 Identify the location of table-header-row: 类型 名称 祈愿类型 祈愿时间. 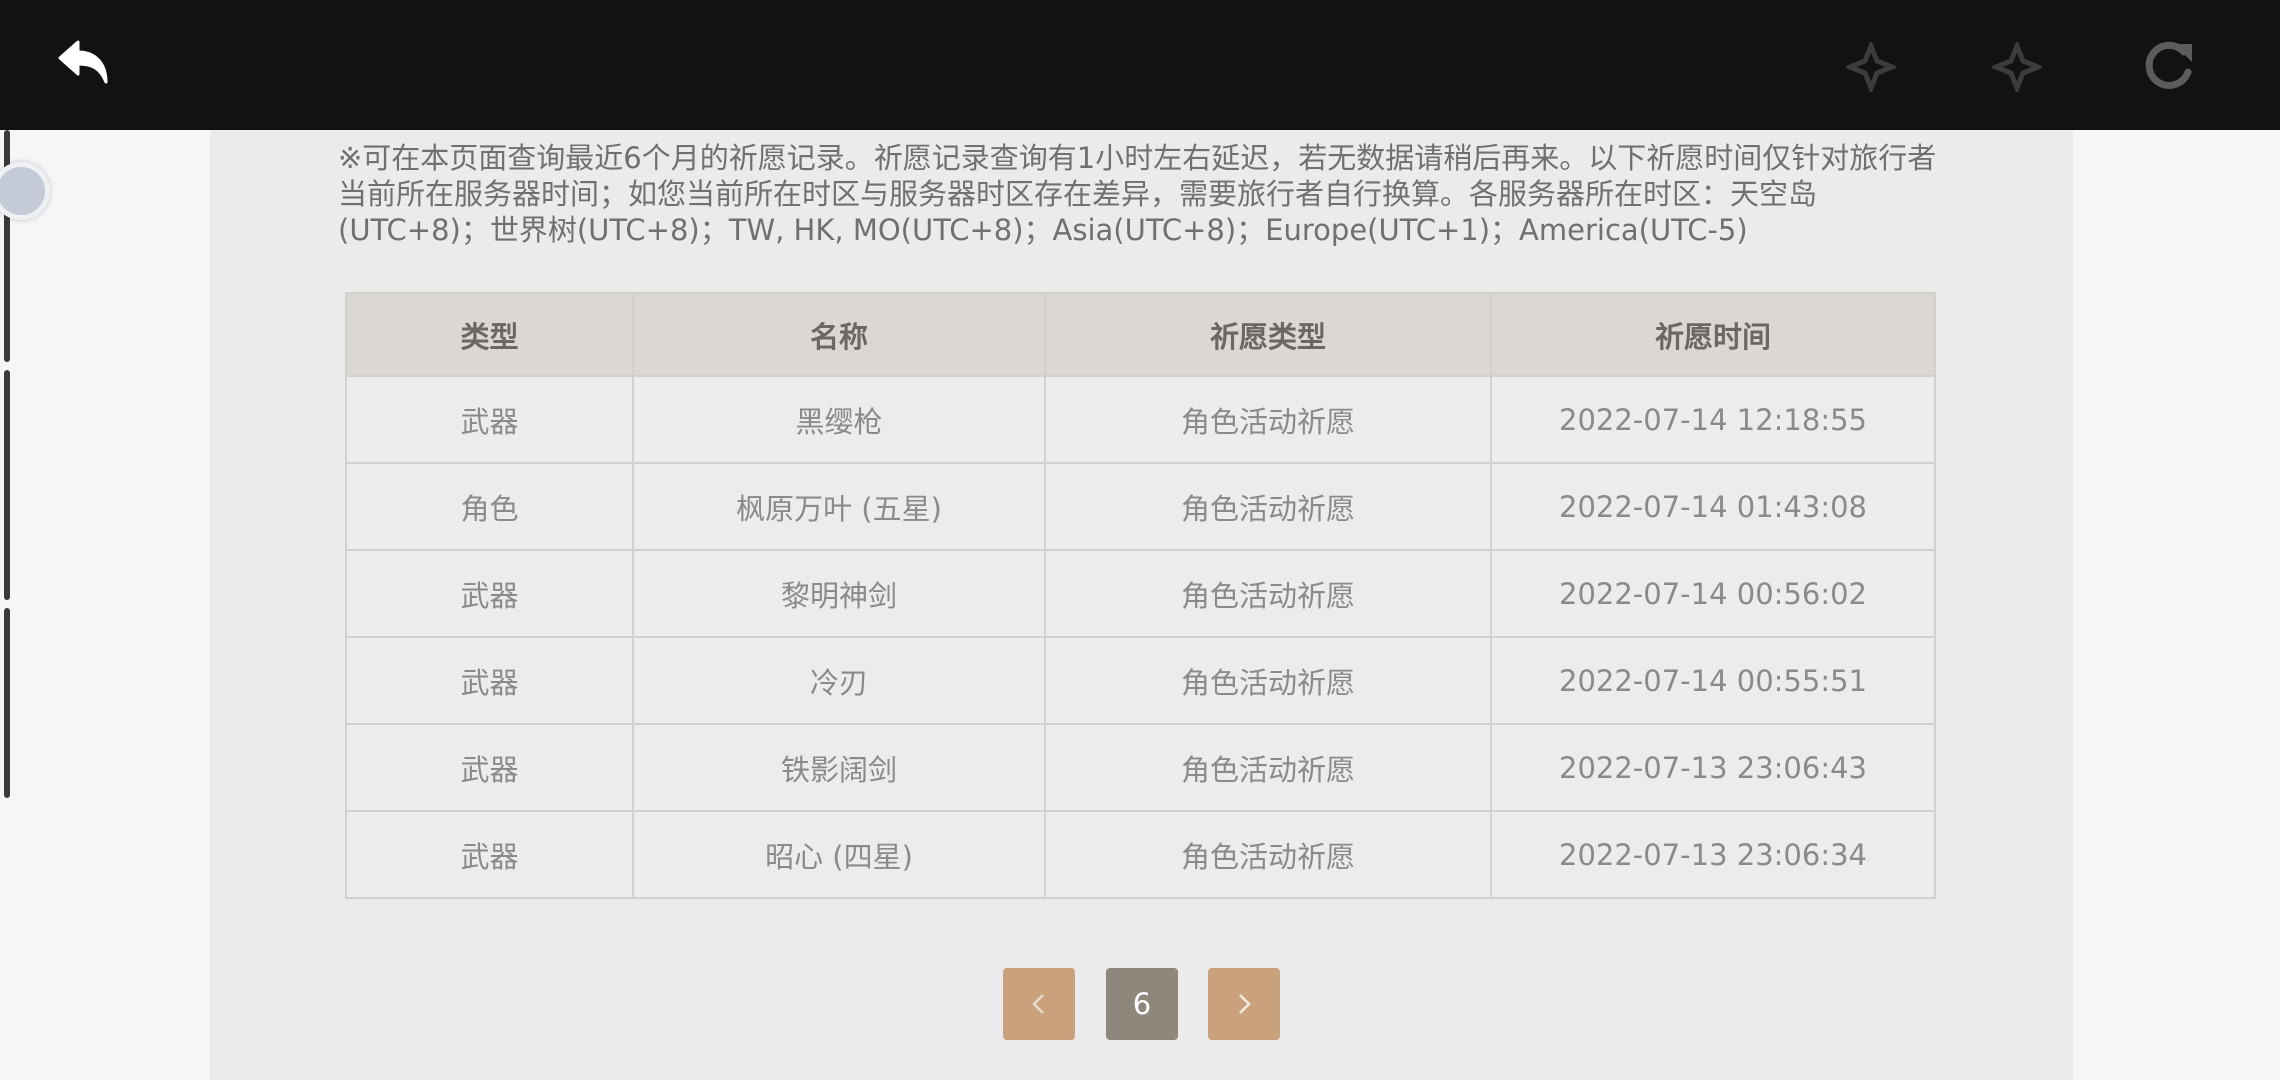
(1140, 334).